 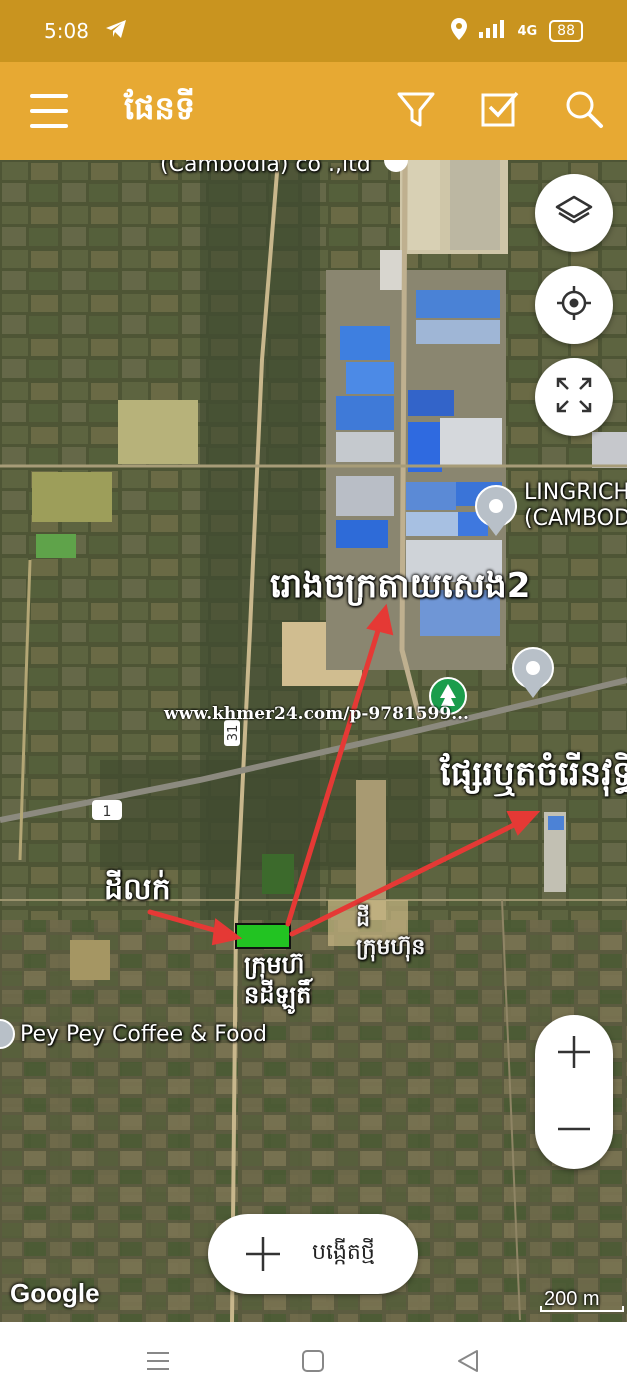 What do you see at coordinates (343, 1252) in the screenshot?
I see `create-new-label: បង្កើតថ្មី` at bounding box center [343, 1252].